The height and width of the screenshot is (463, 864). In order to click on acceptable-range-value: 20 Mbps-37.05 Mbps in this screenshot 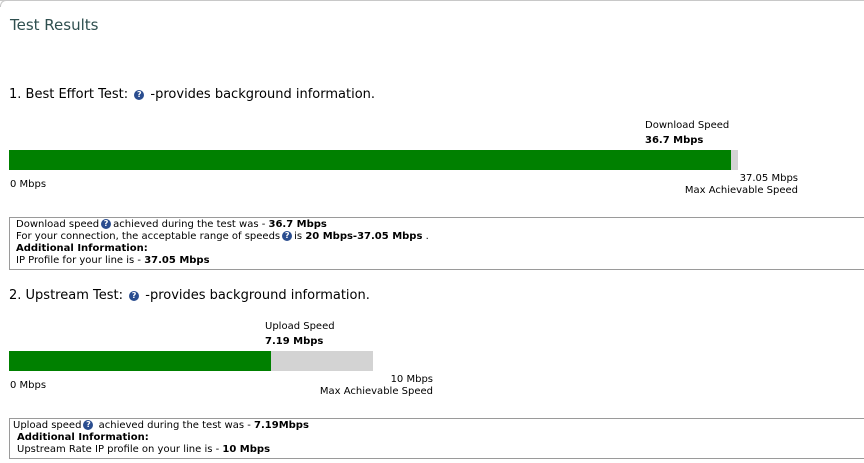, I will do `click(364, 236)`.